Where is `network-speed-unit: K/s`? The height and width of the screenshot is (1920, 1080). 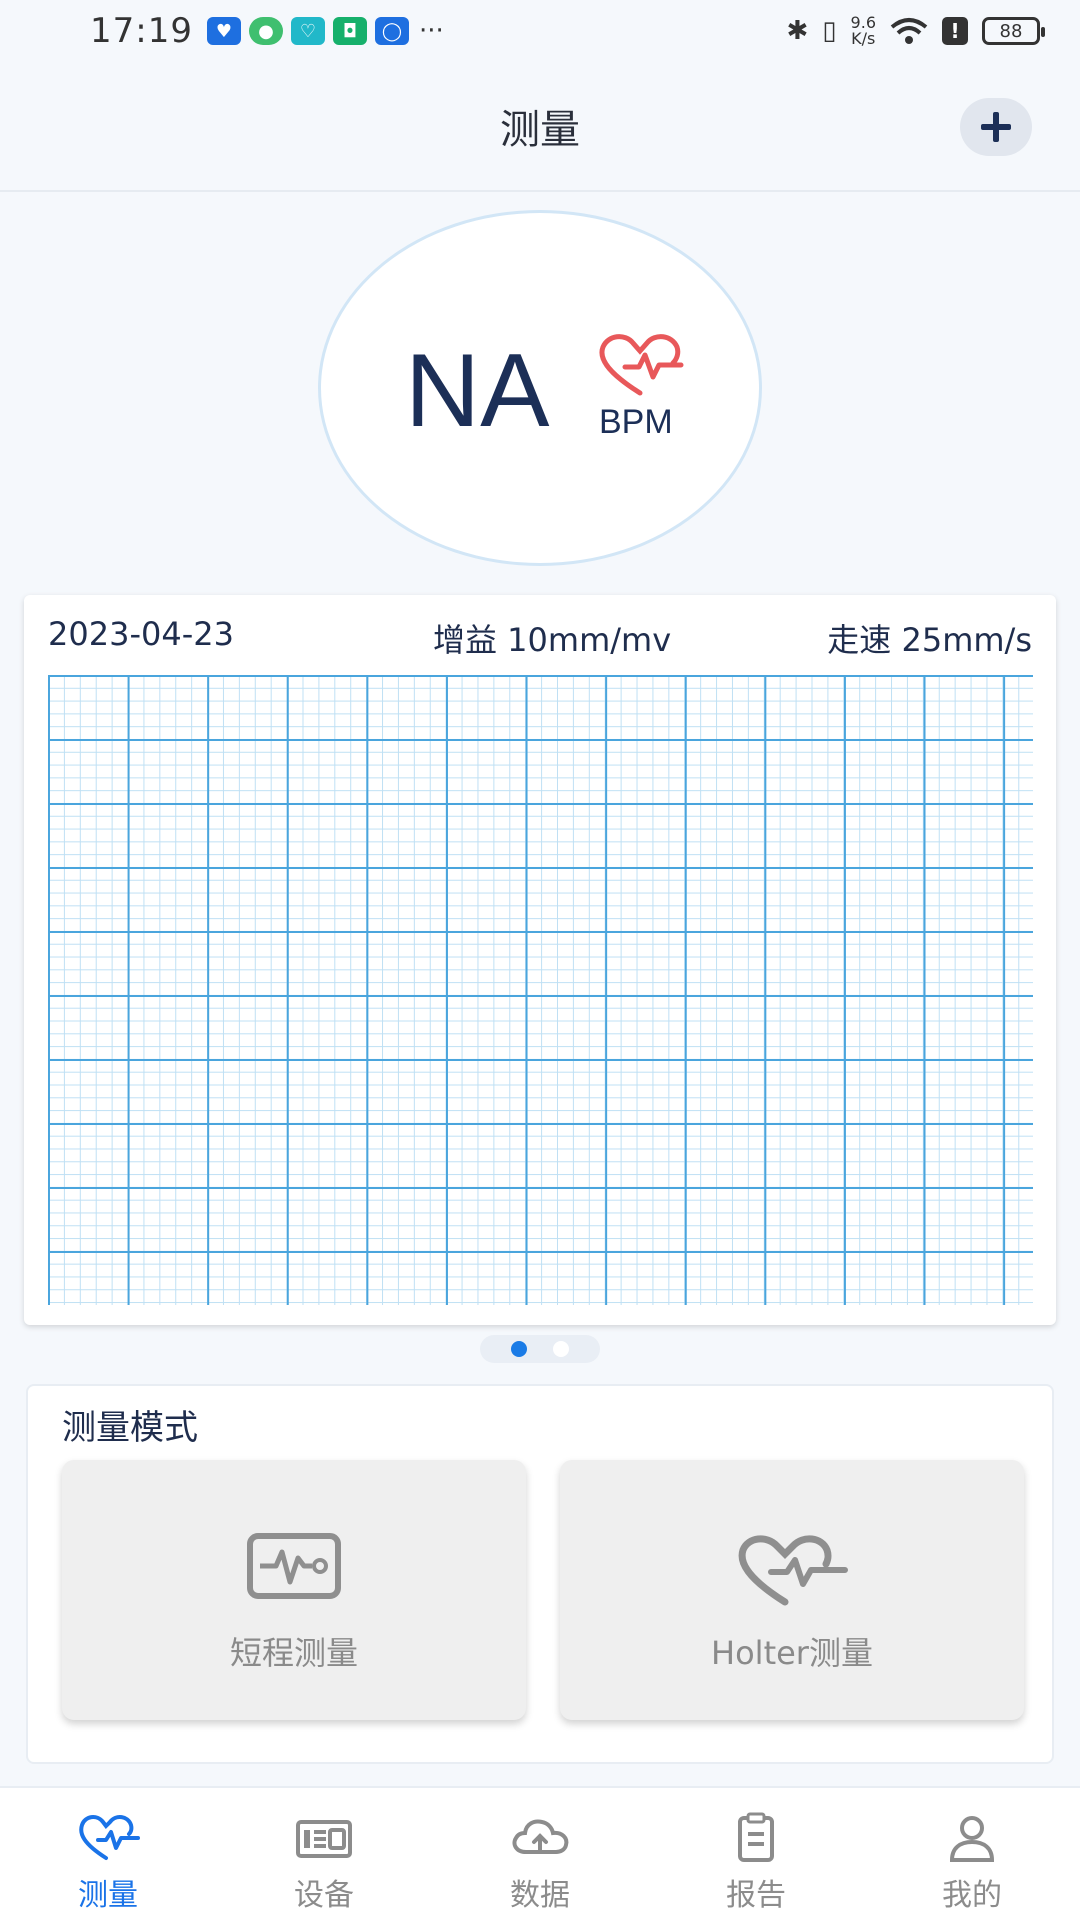
network-speed-unit: K/s is located at coordinates (863, 38).